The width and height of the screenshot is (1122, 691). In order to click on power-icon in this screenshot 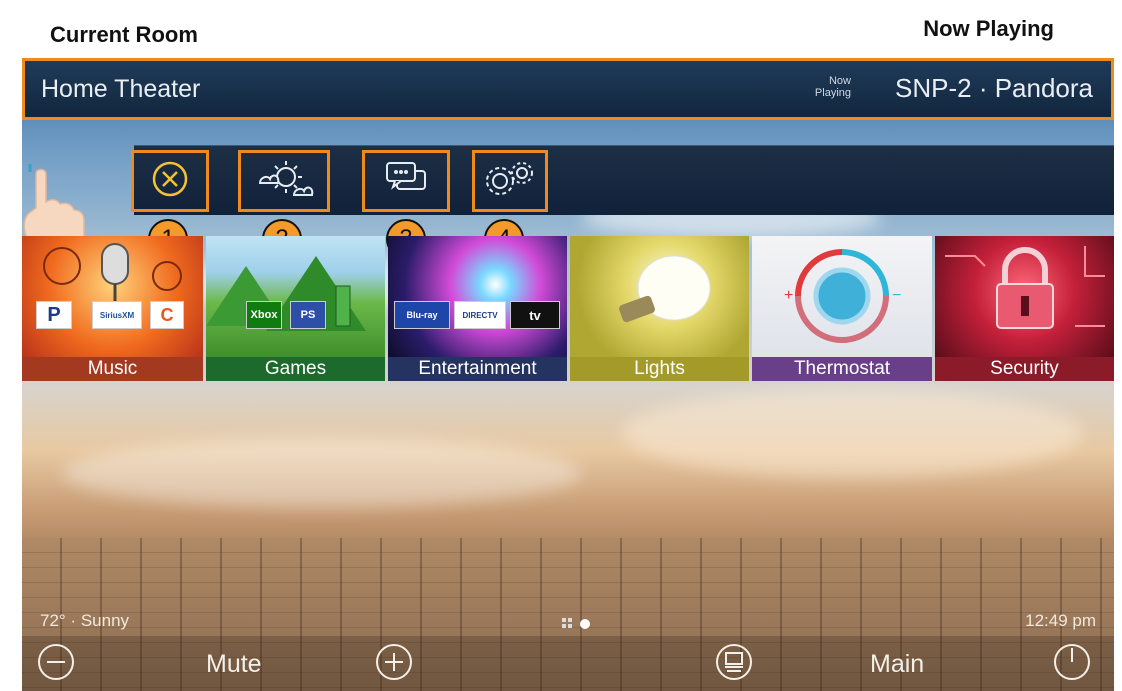, I will do `click(1072, 664)`.